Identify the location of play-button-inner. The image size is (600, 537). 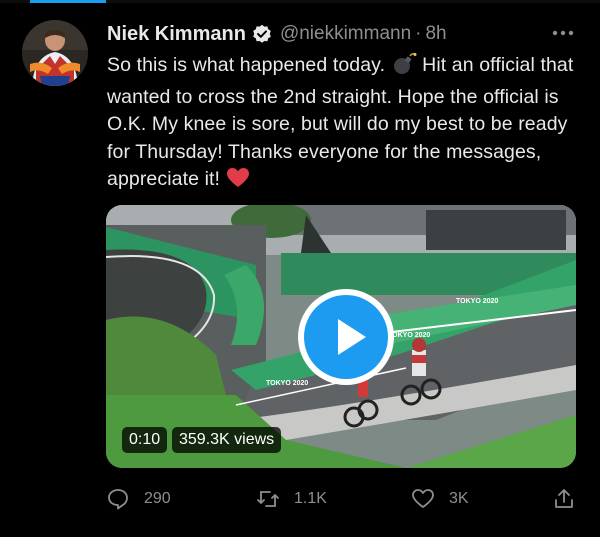
(346, 337).